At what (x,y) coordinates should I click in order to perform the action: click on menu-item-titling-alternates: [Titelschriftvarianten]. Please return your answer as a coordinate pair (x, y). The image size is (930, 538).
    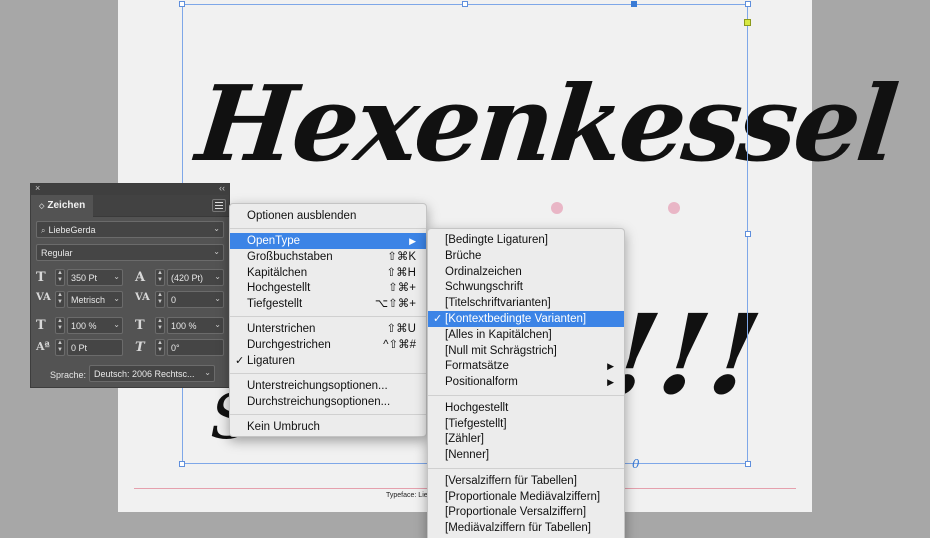
    Looking at the image, I should click on (526, 303).